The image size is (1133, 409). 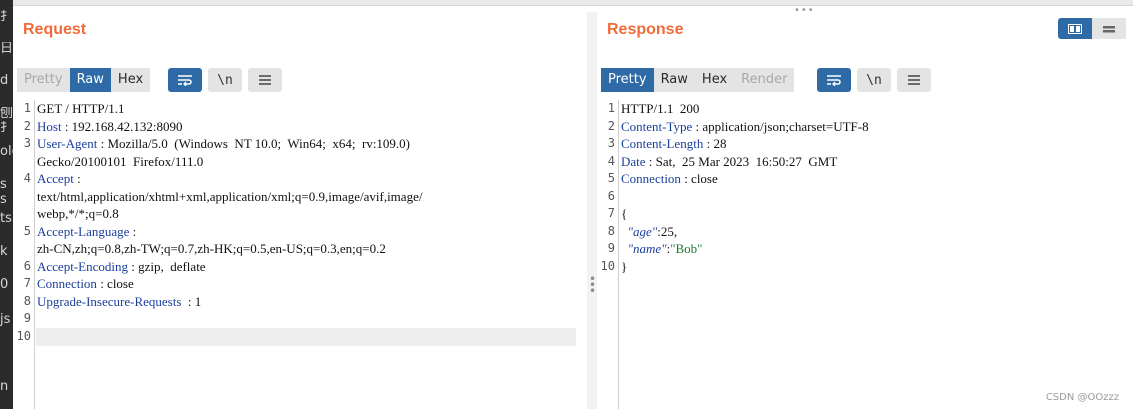 I want to click on line-content: webp,*/*;q=0.8, so click(x=78, y=214).